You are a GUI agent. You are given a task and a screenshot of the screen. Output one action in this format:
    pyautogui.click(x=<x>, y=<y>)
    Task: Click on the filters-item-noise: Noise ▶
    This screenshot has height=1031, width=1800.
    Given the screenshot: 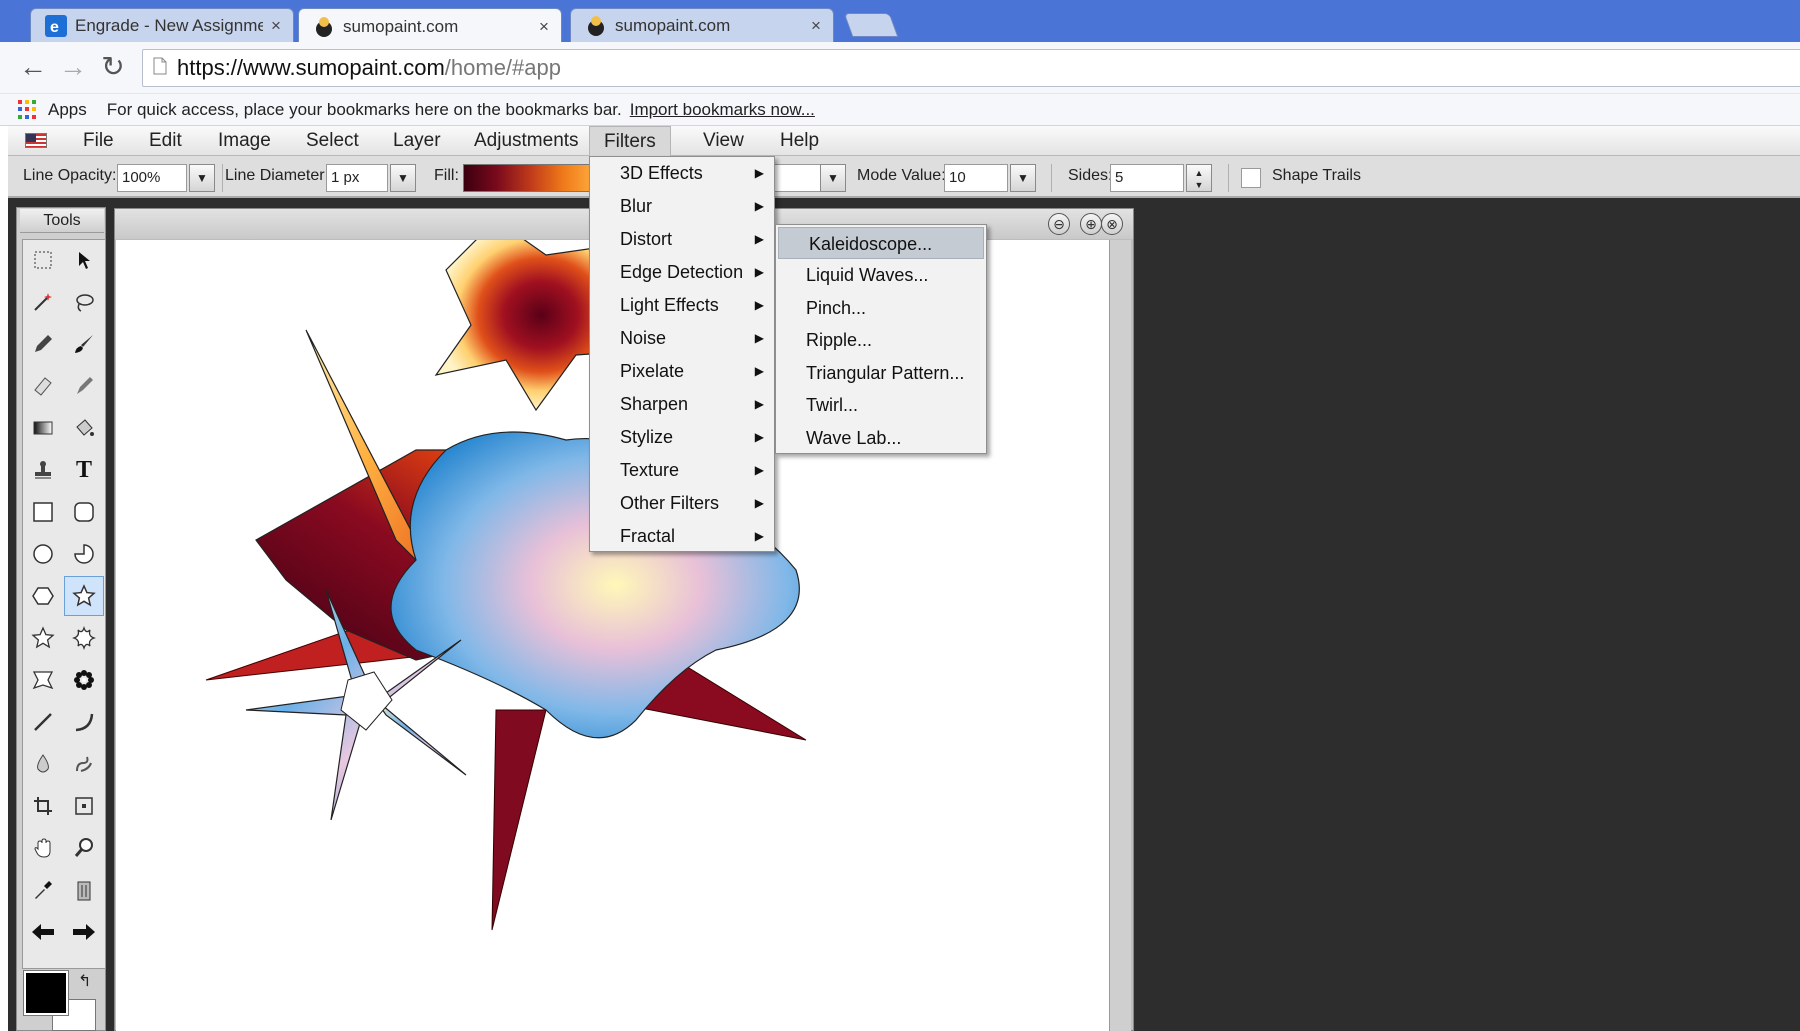 What is the action you would take?
    pyautogui.click(x=682, y=338)
    